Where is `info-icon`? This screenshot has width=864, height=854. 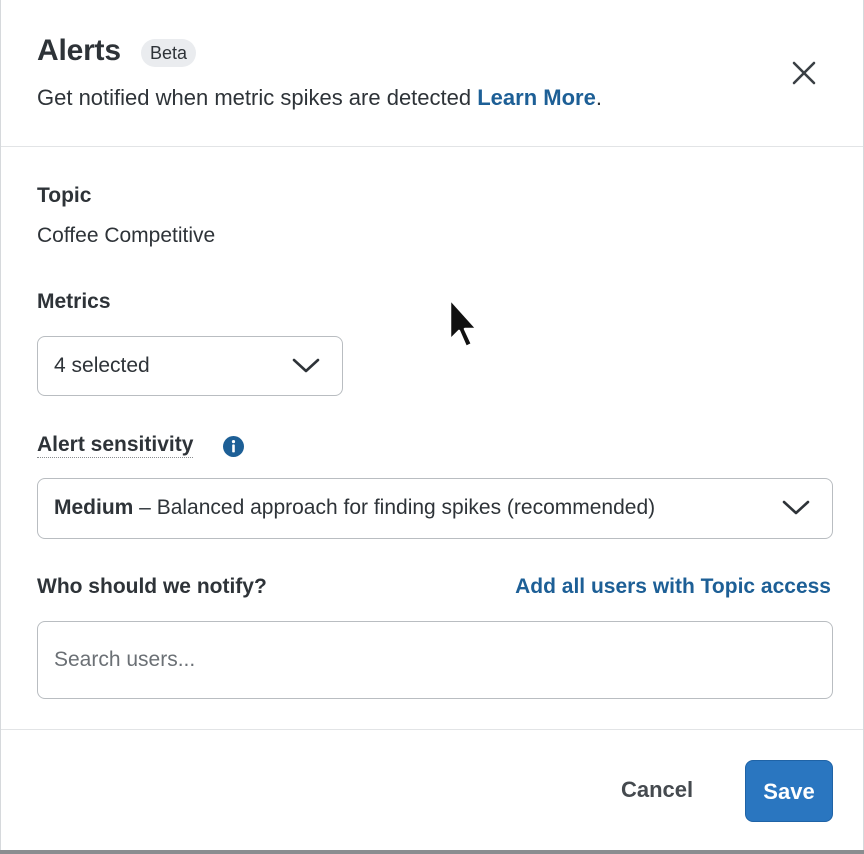
info-icon is located at coordinates (233, 446).